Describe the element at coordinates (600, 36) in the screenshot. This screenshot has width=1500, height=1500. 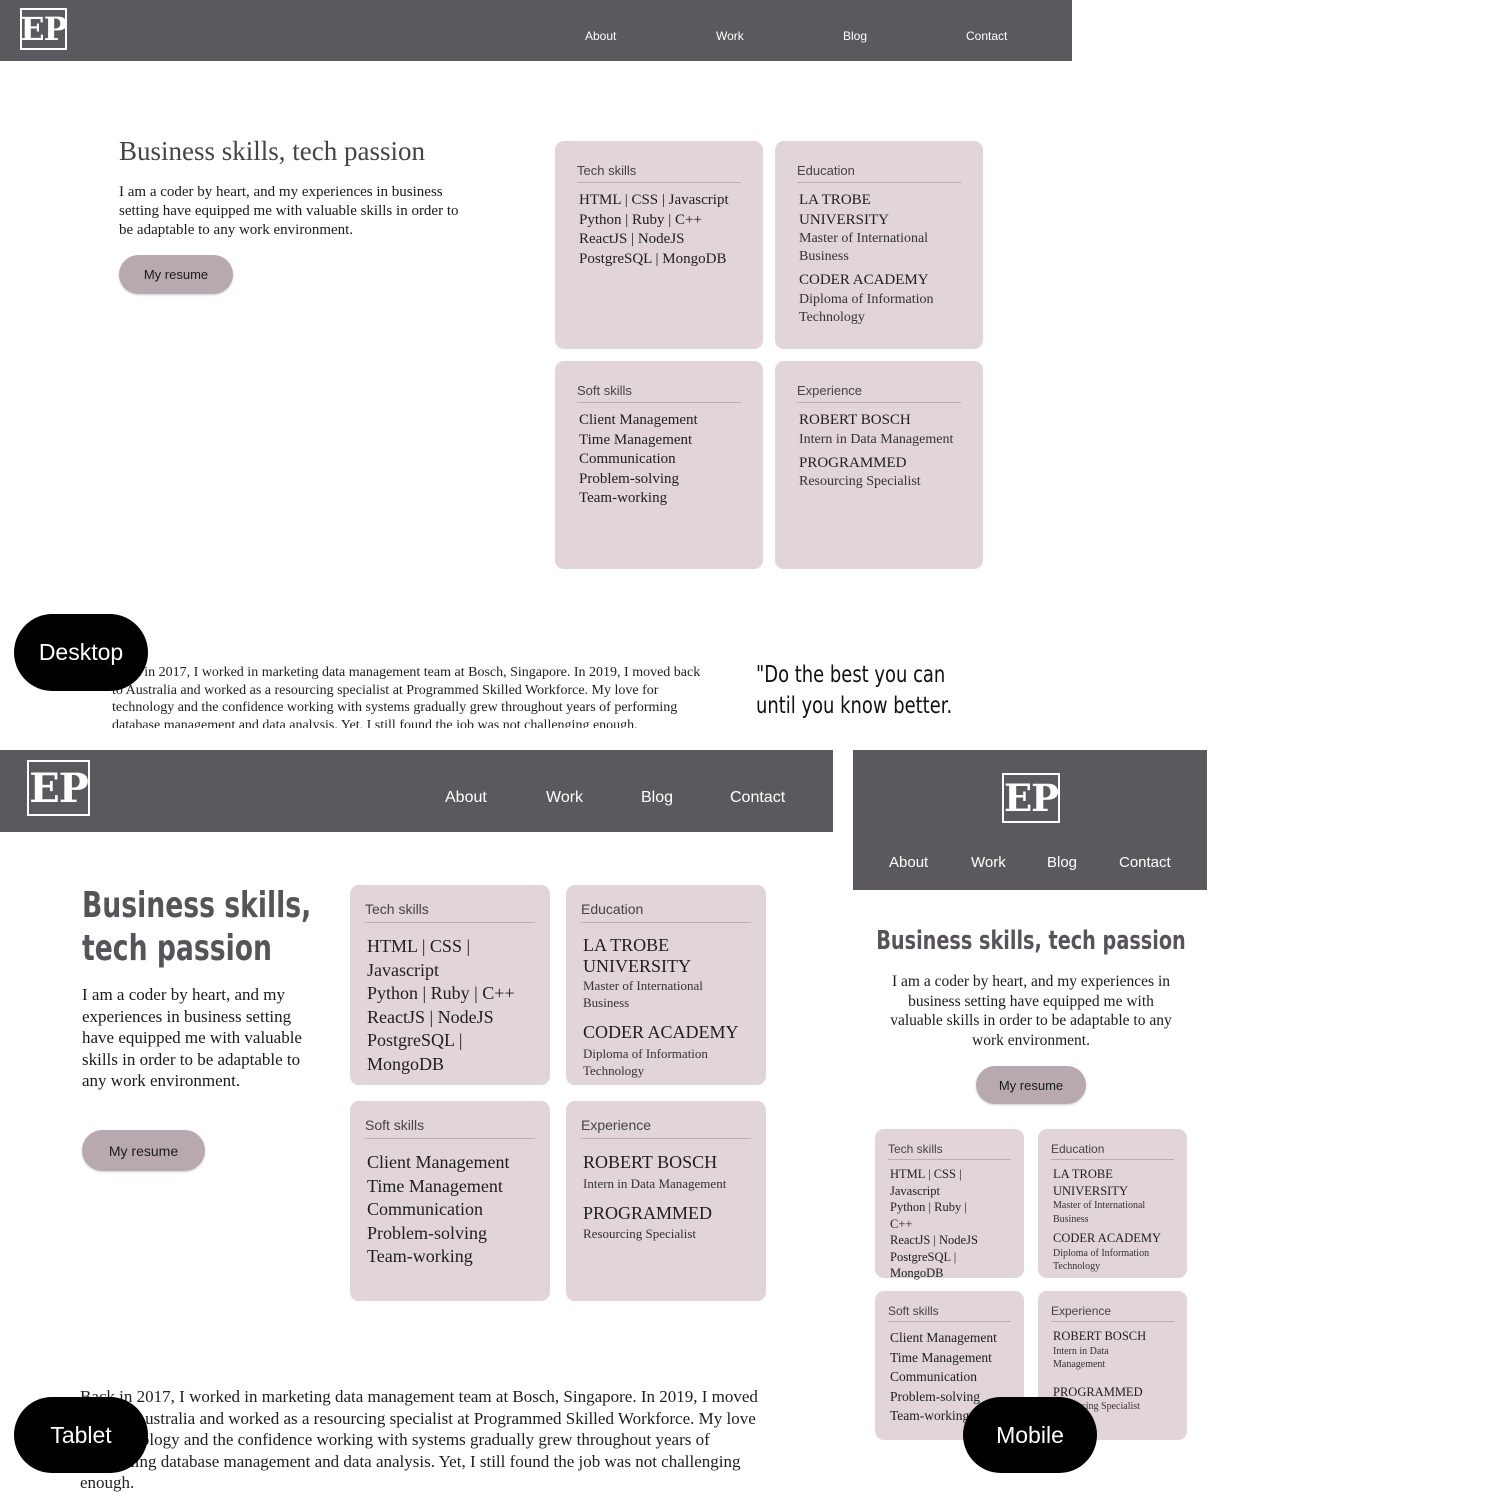
I see `desktop-nav-about: About` at that location.